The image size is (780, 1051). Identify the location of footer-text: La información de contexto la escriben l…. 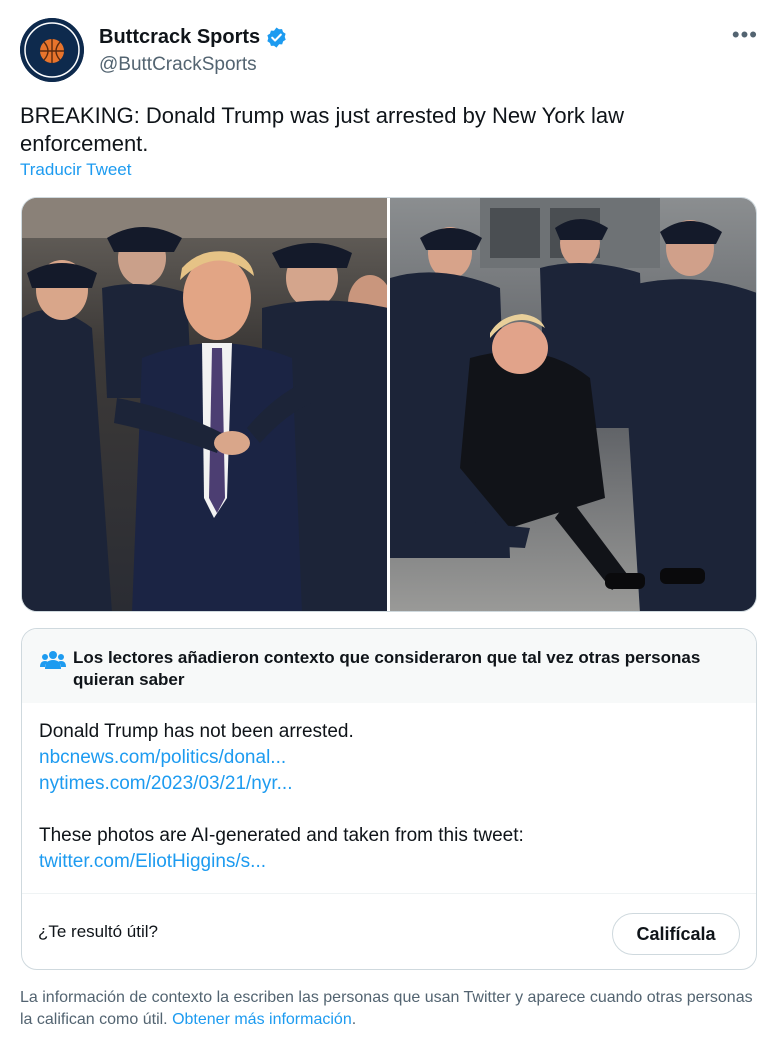
(386, 1008).